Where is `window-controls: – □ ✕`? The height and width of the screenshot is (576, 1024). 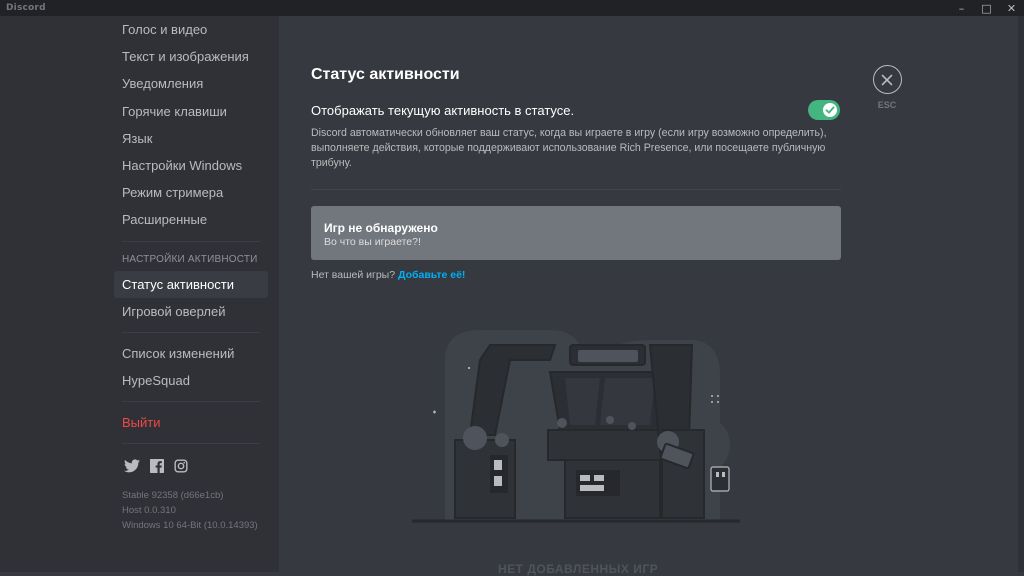 window-controls: – □ ✕ is located at coordinates (986, 8).